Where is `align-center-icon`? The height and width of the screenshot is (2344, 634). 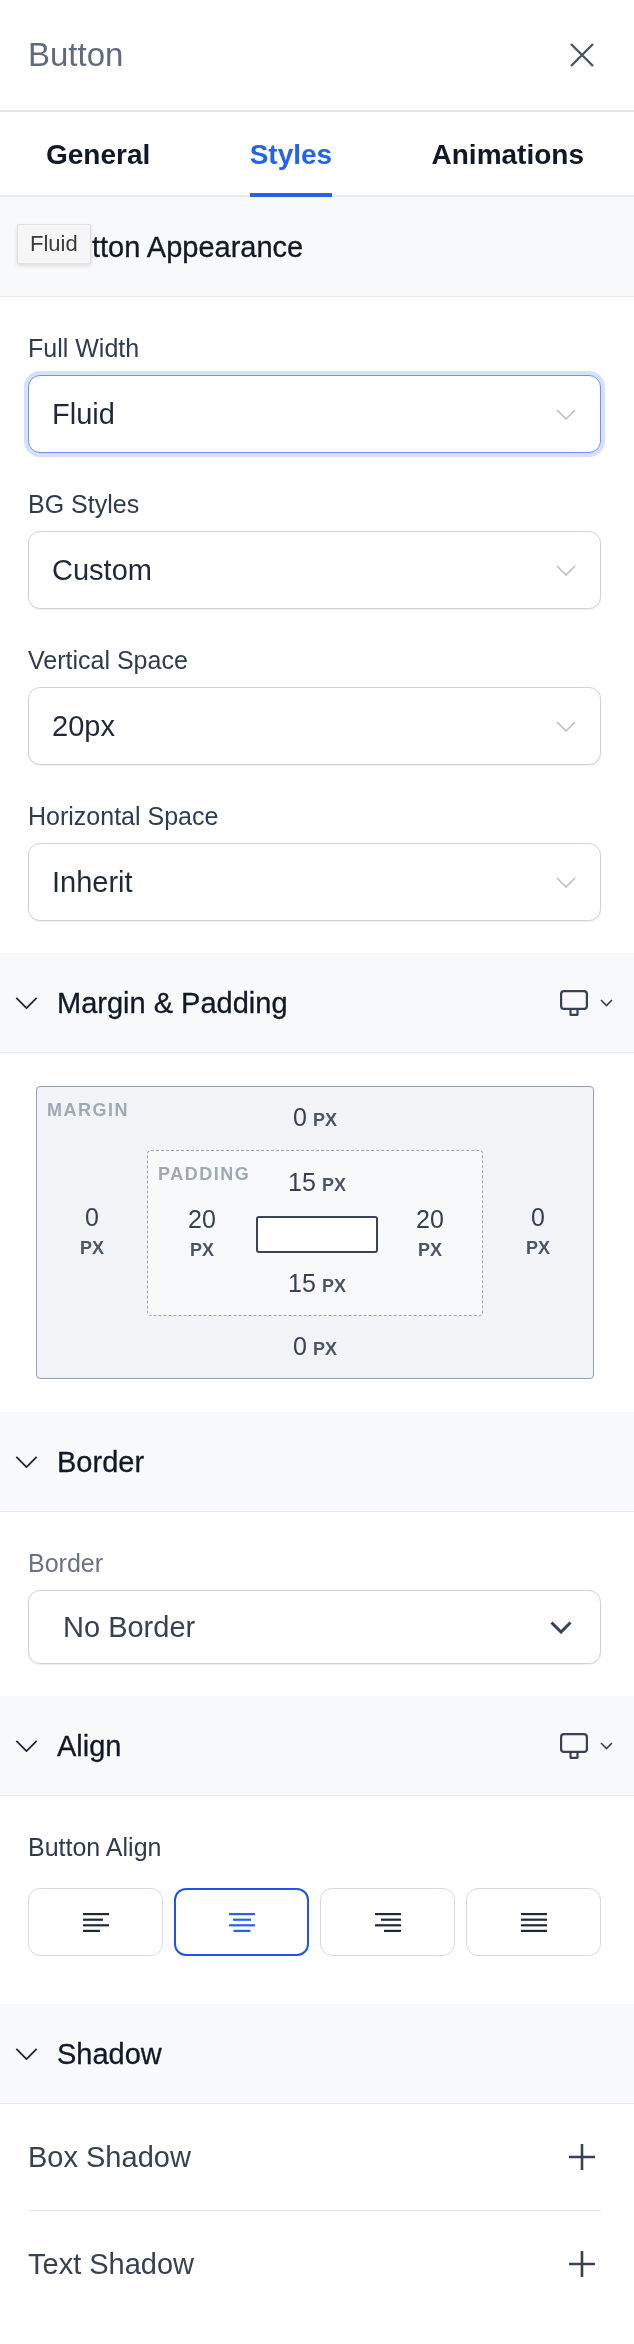
align-center-icon is located at coordinates (241, 1922).